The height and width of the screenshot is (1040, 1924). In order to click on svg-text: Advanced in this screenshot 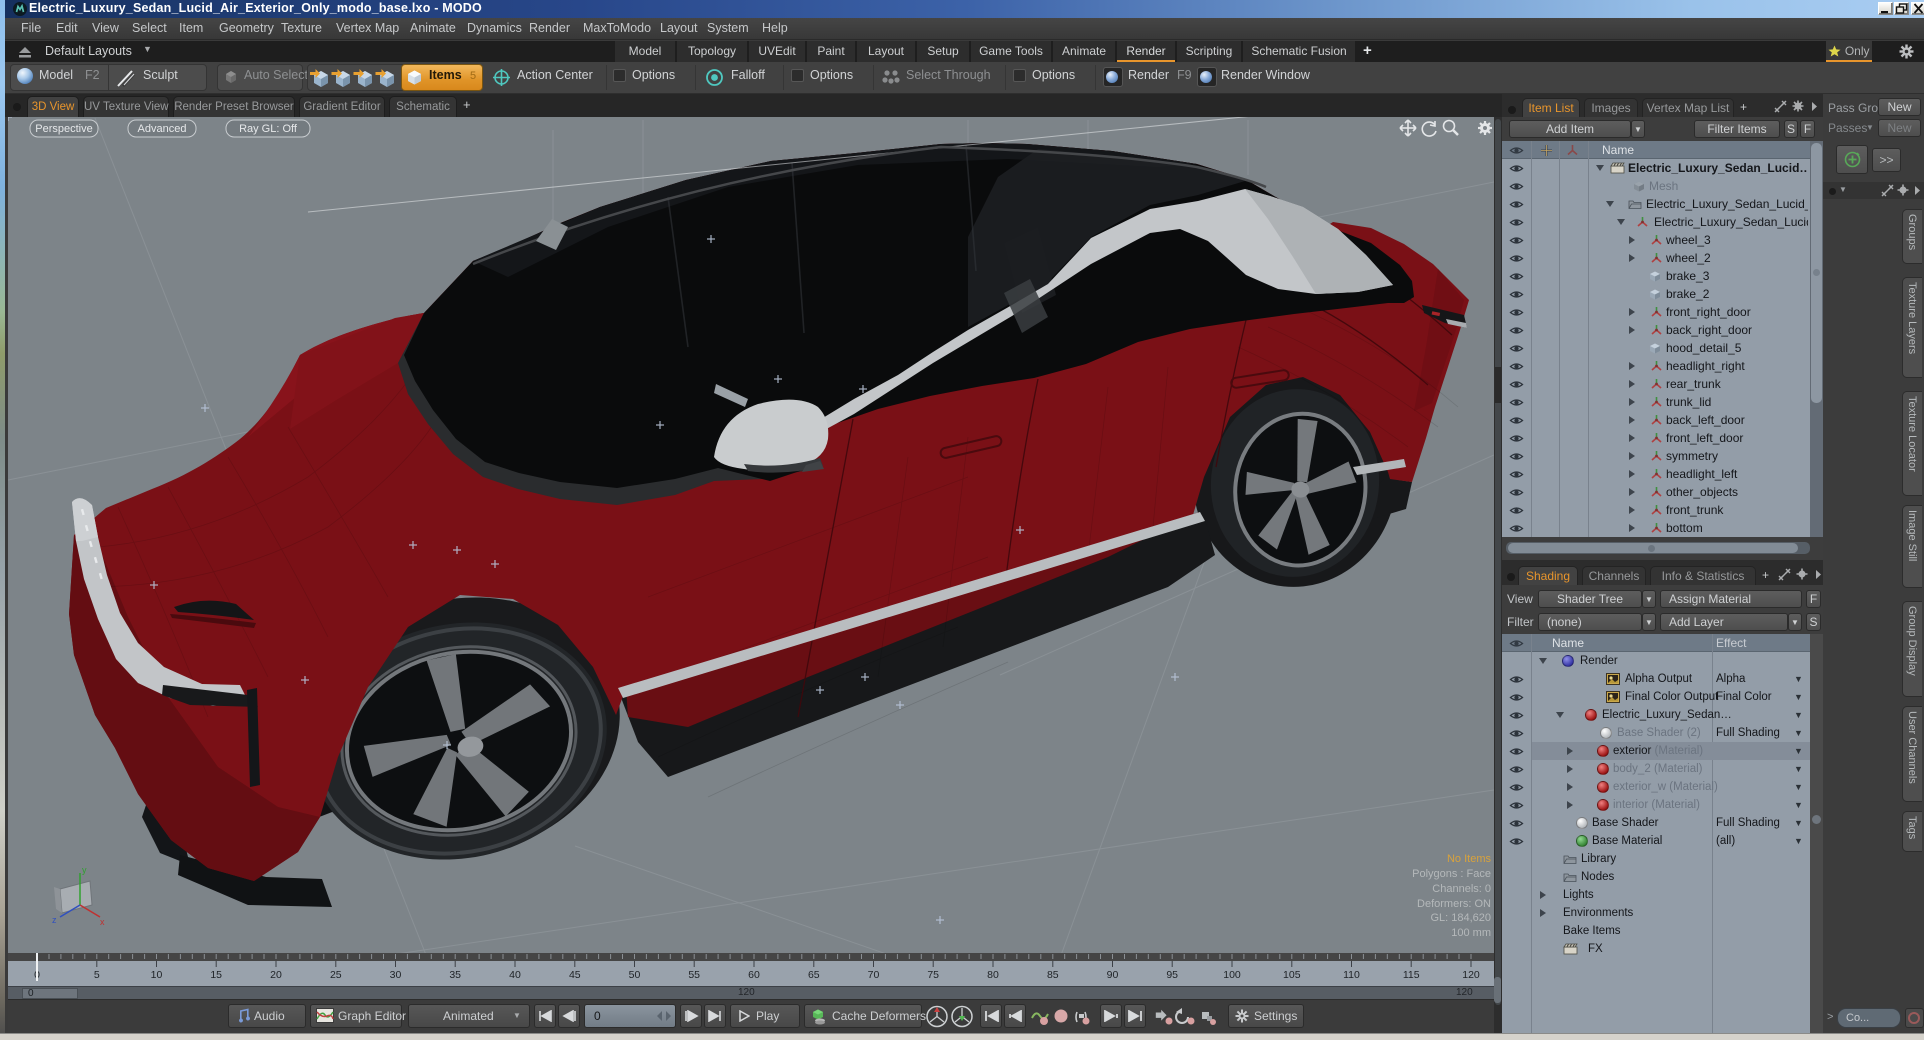, I will do `click(162, 129)`.